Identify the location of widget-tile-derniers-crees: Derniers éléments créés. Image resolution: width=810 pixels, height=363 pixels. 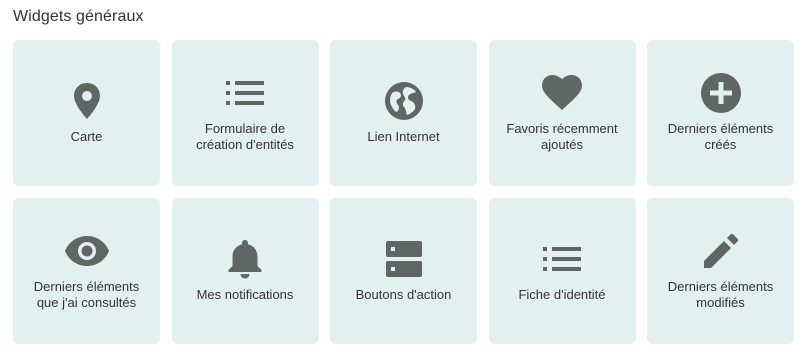
(720, 113).